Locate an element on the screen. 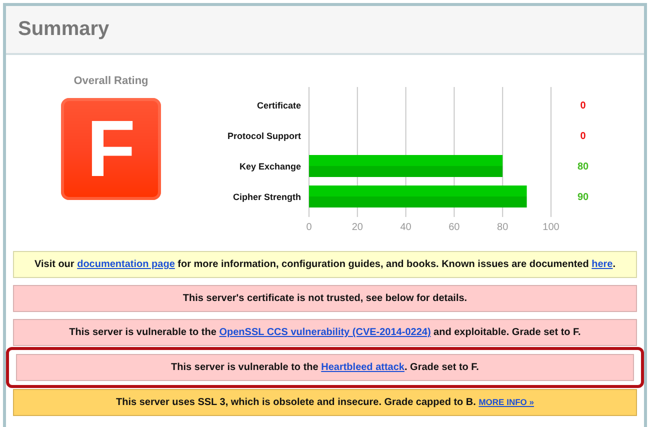 The height and width of the screenshot is (427, 650). grade-badge: F is located at coordinates (111, 149).